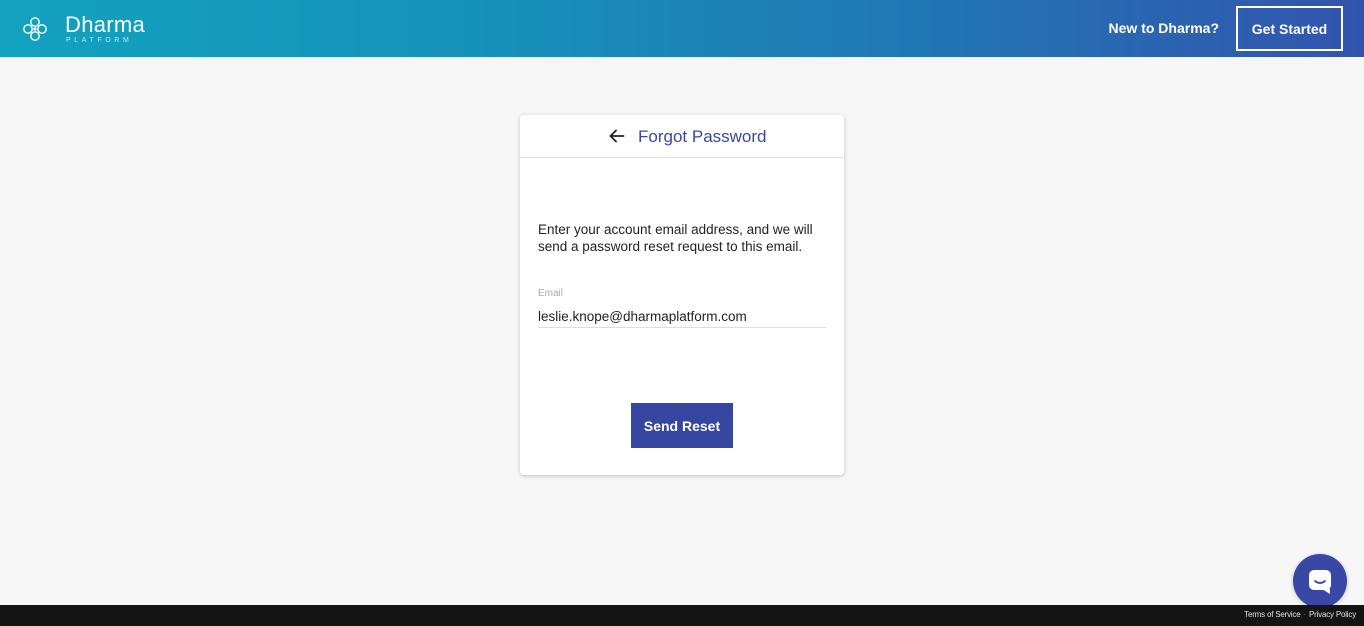 The width and height of the screenshot is (1364, 626). I want to click on send-reset-button: Send Reset, so click(682, 425).